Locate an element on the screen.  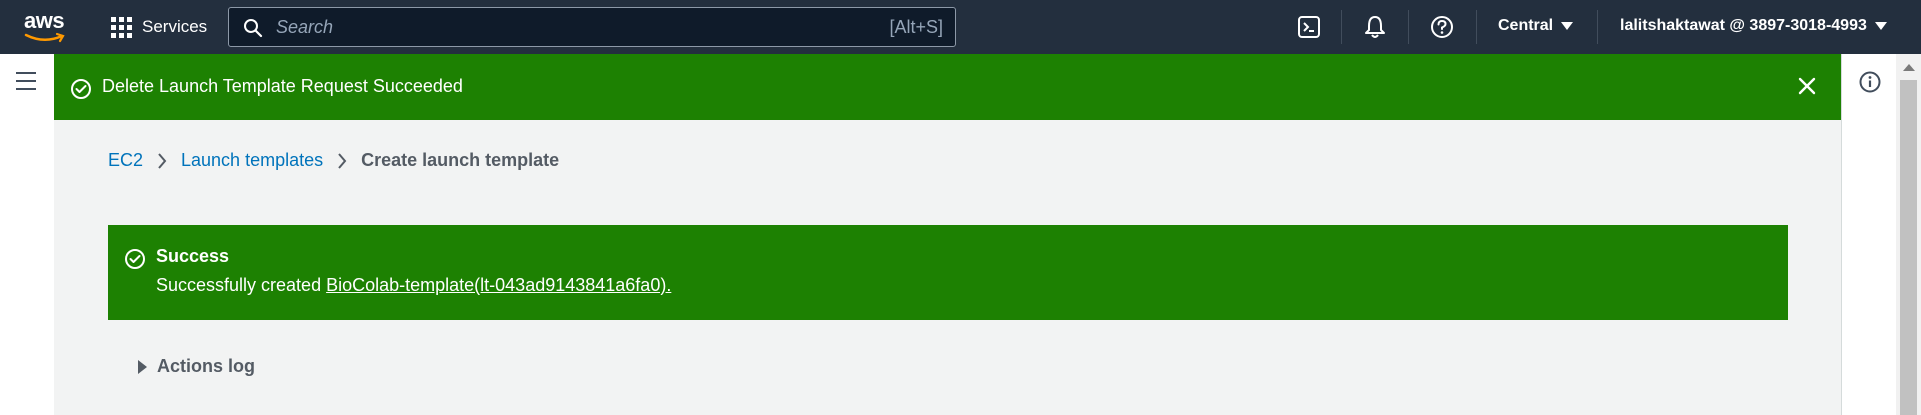
region-selector: Central is located at coordinates (1536, 26).